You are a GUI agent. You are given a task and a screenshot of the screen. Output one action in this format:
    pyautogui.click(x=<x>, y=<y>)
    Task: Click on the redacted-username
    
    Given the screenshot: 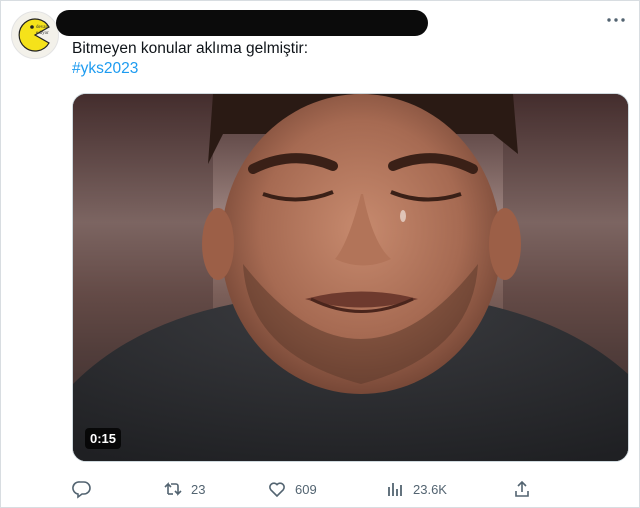 What is the action you would take?
    pyautogui.click(x=242, y=23)
    